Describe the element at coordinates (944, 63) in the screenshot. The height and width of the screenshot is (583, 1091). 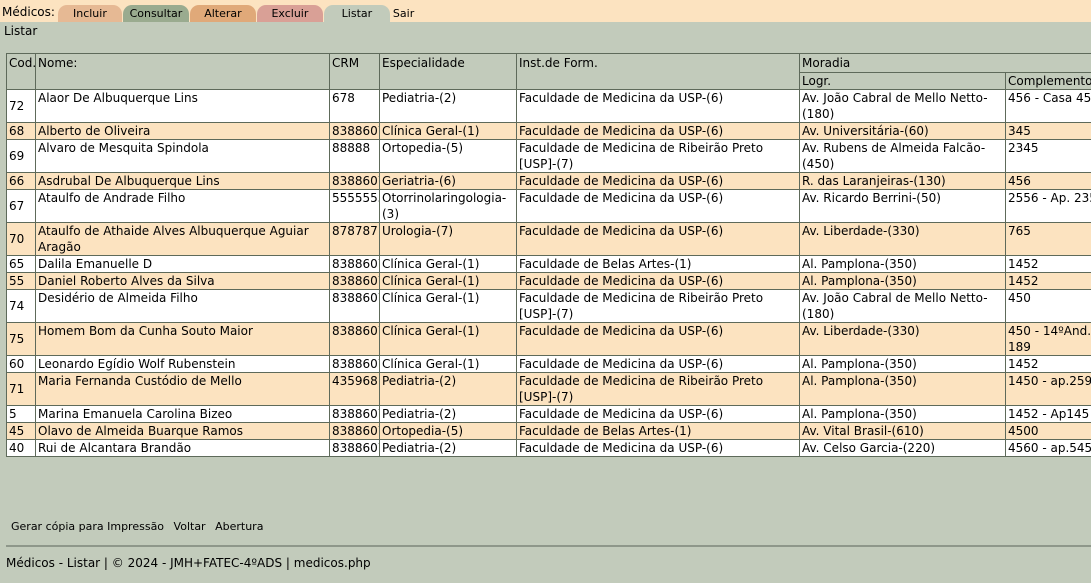
I see `col-header-moradia: Moradia` at that location.